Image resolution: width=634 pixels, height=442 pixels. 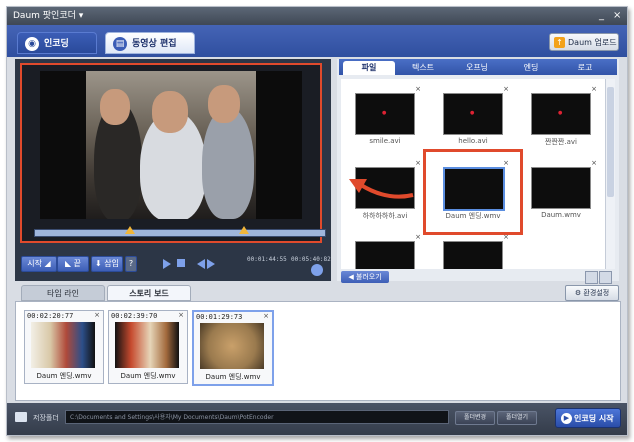 What do you see at coordinates (561, 215) in the screenshot?
I see `file-name: Daum.wmv` at bounding box center [561, 215].